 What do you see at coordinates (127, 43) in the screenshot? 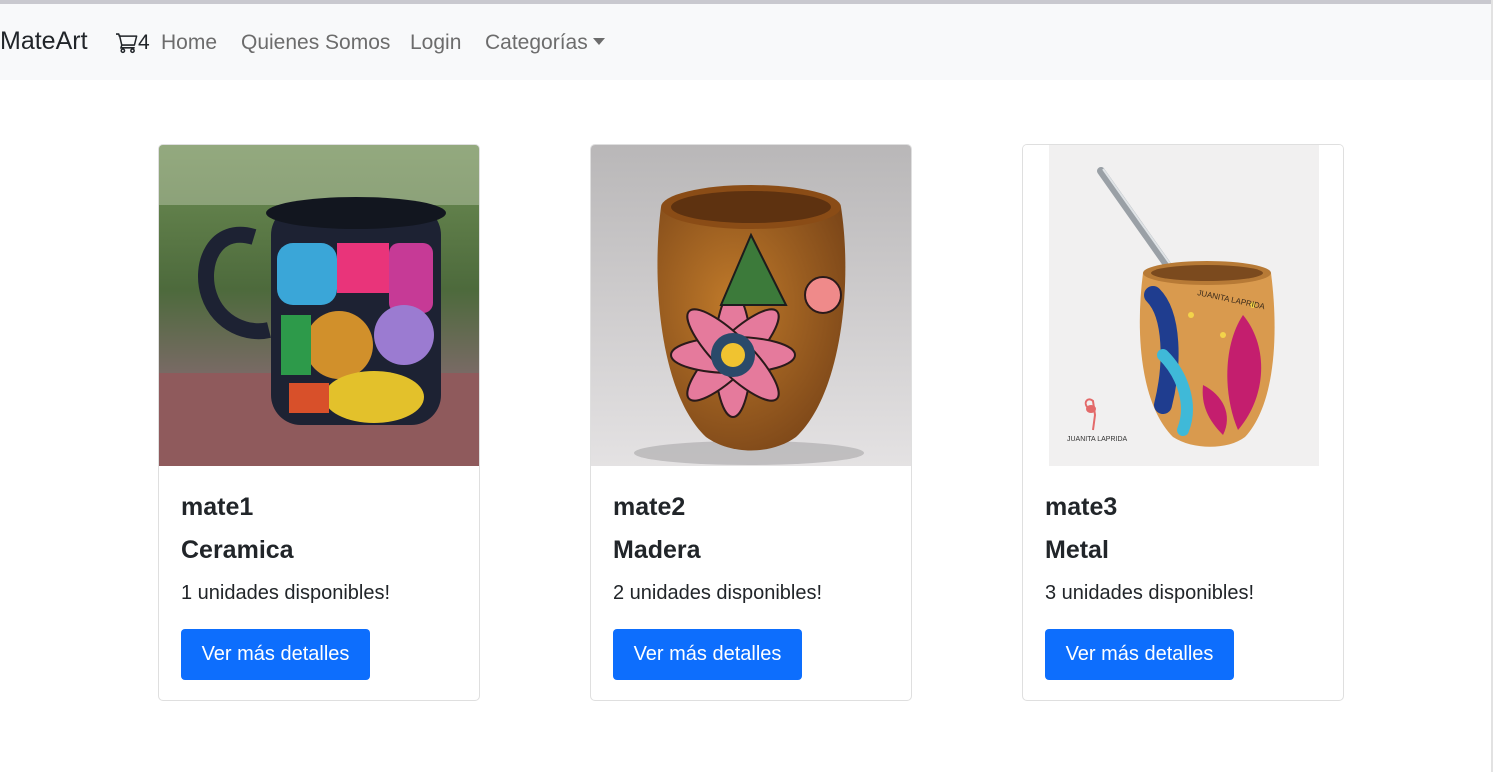
I see `cart-icon` at bounding box center [127, 43].